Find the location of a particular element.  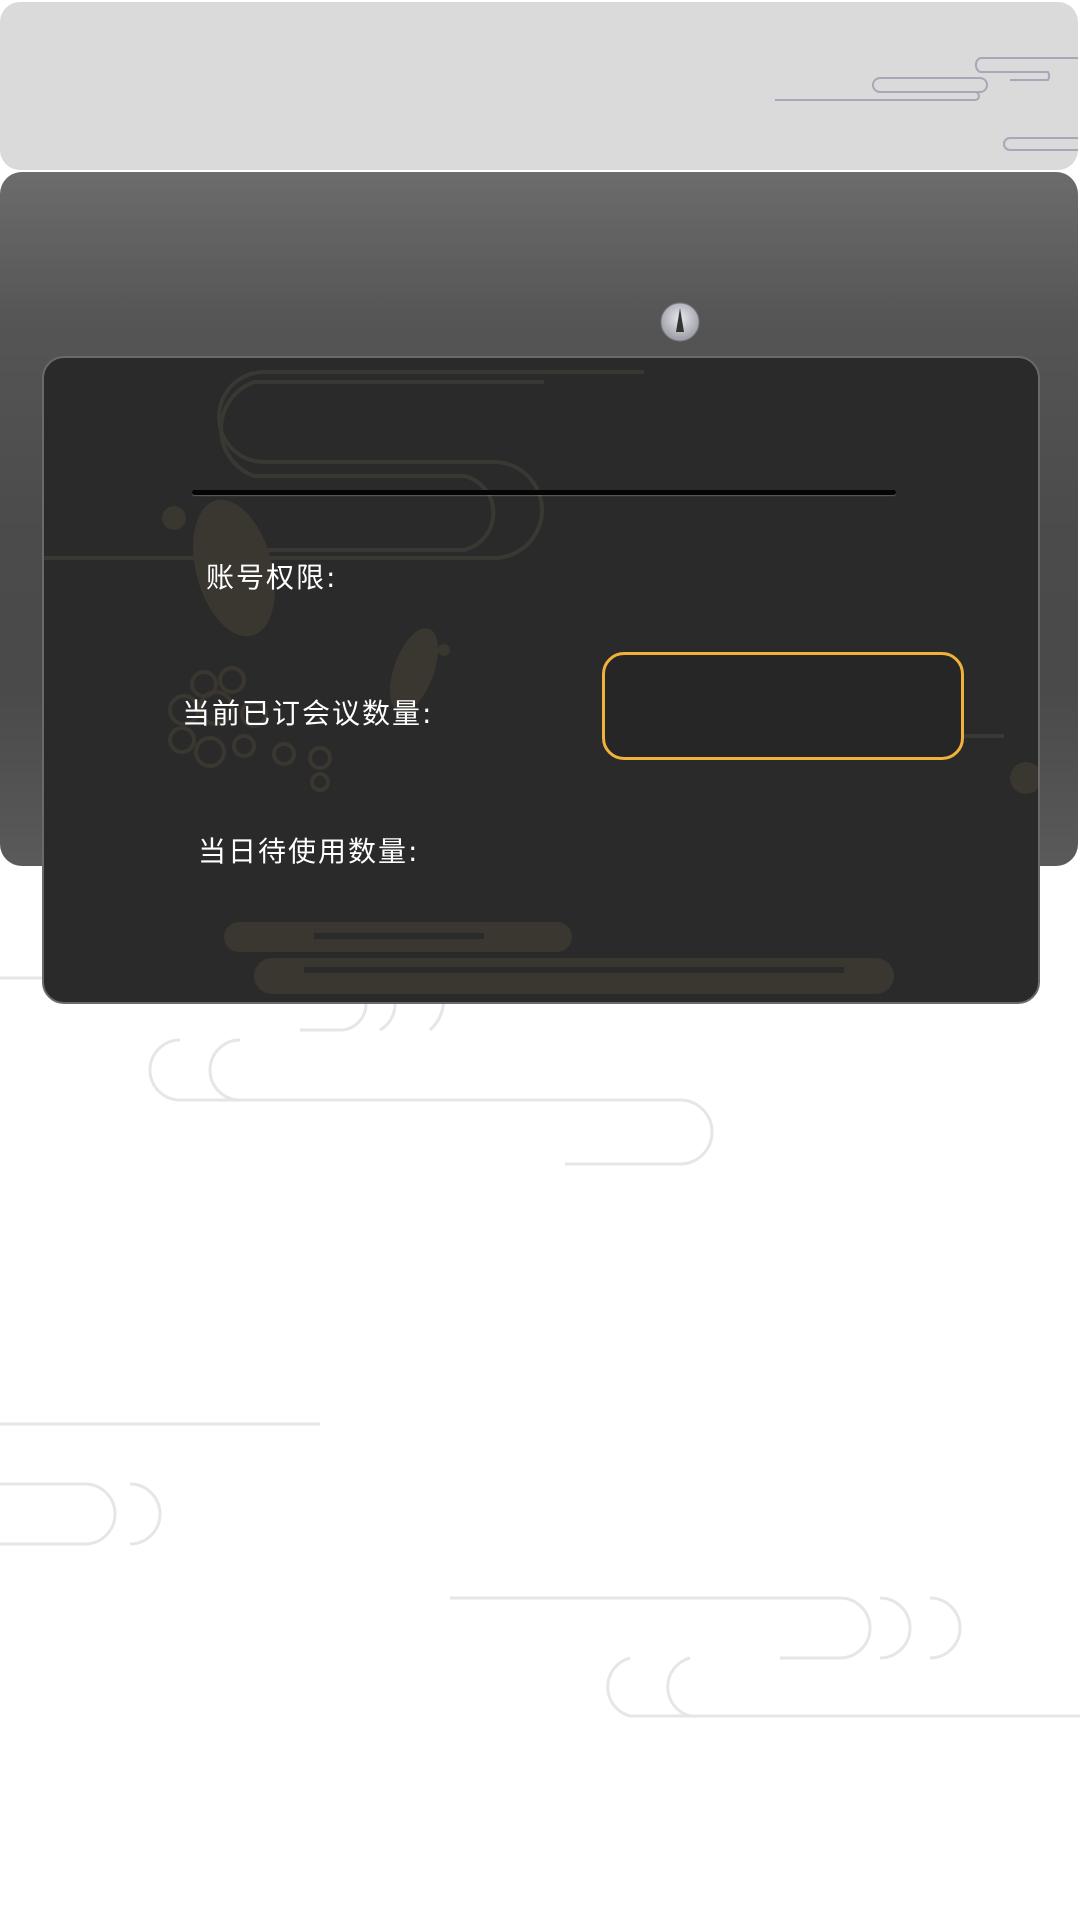

compass-icon is located at coordinates (680, 322).